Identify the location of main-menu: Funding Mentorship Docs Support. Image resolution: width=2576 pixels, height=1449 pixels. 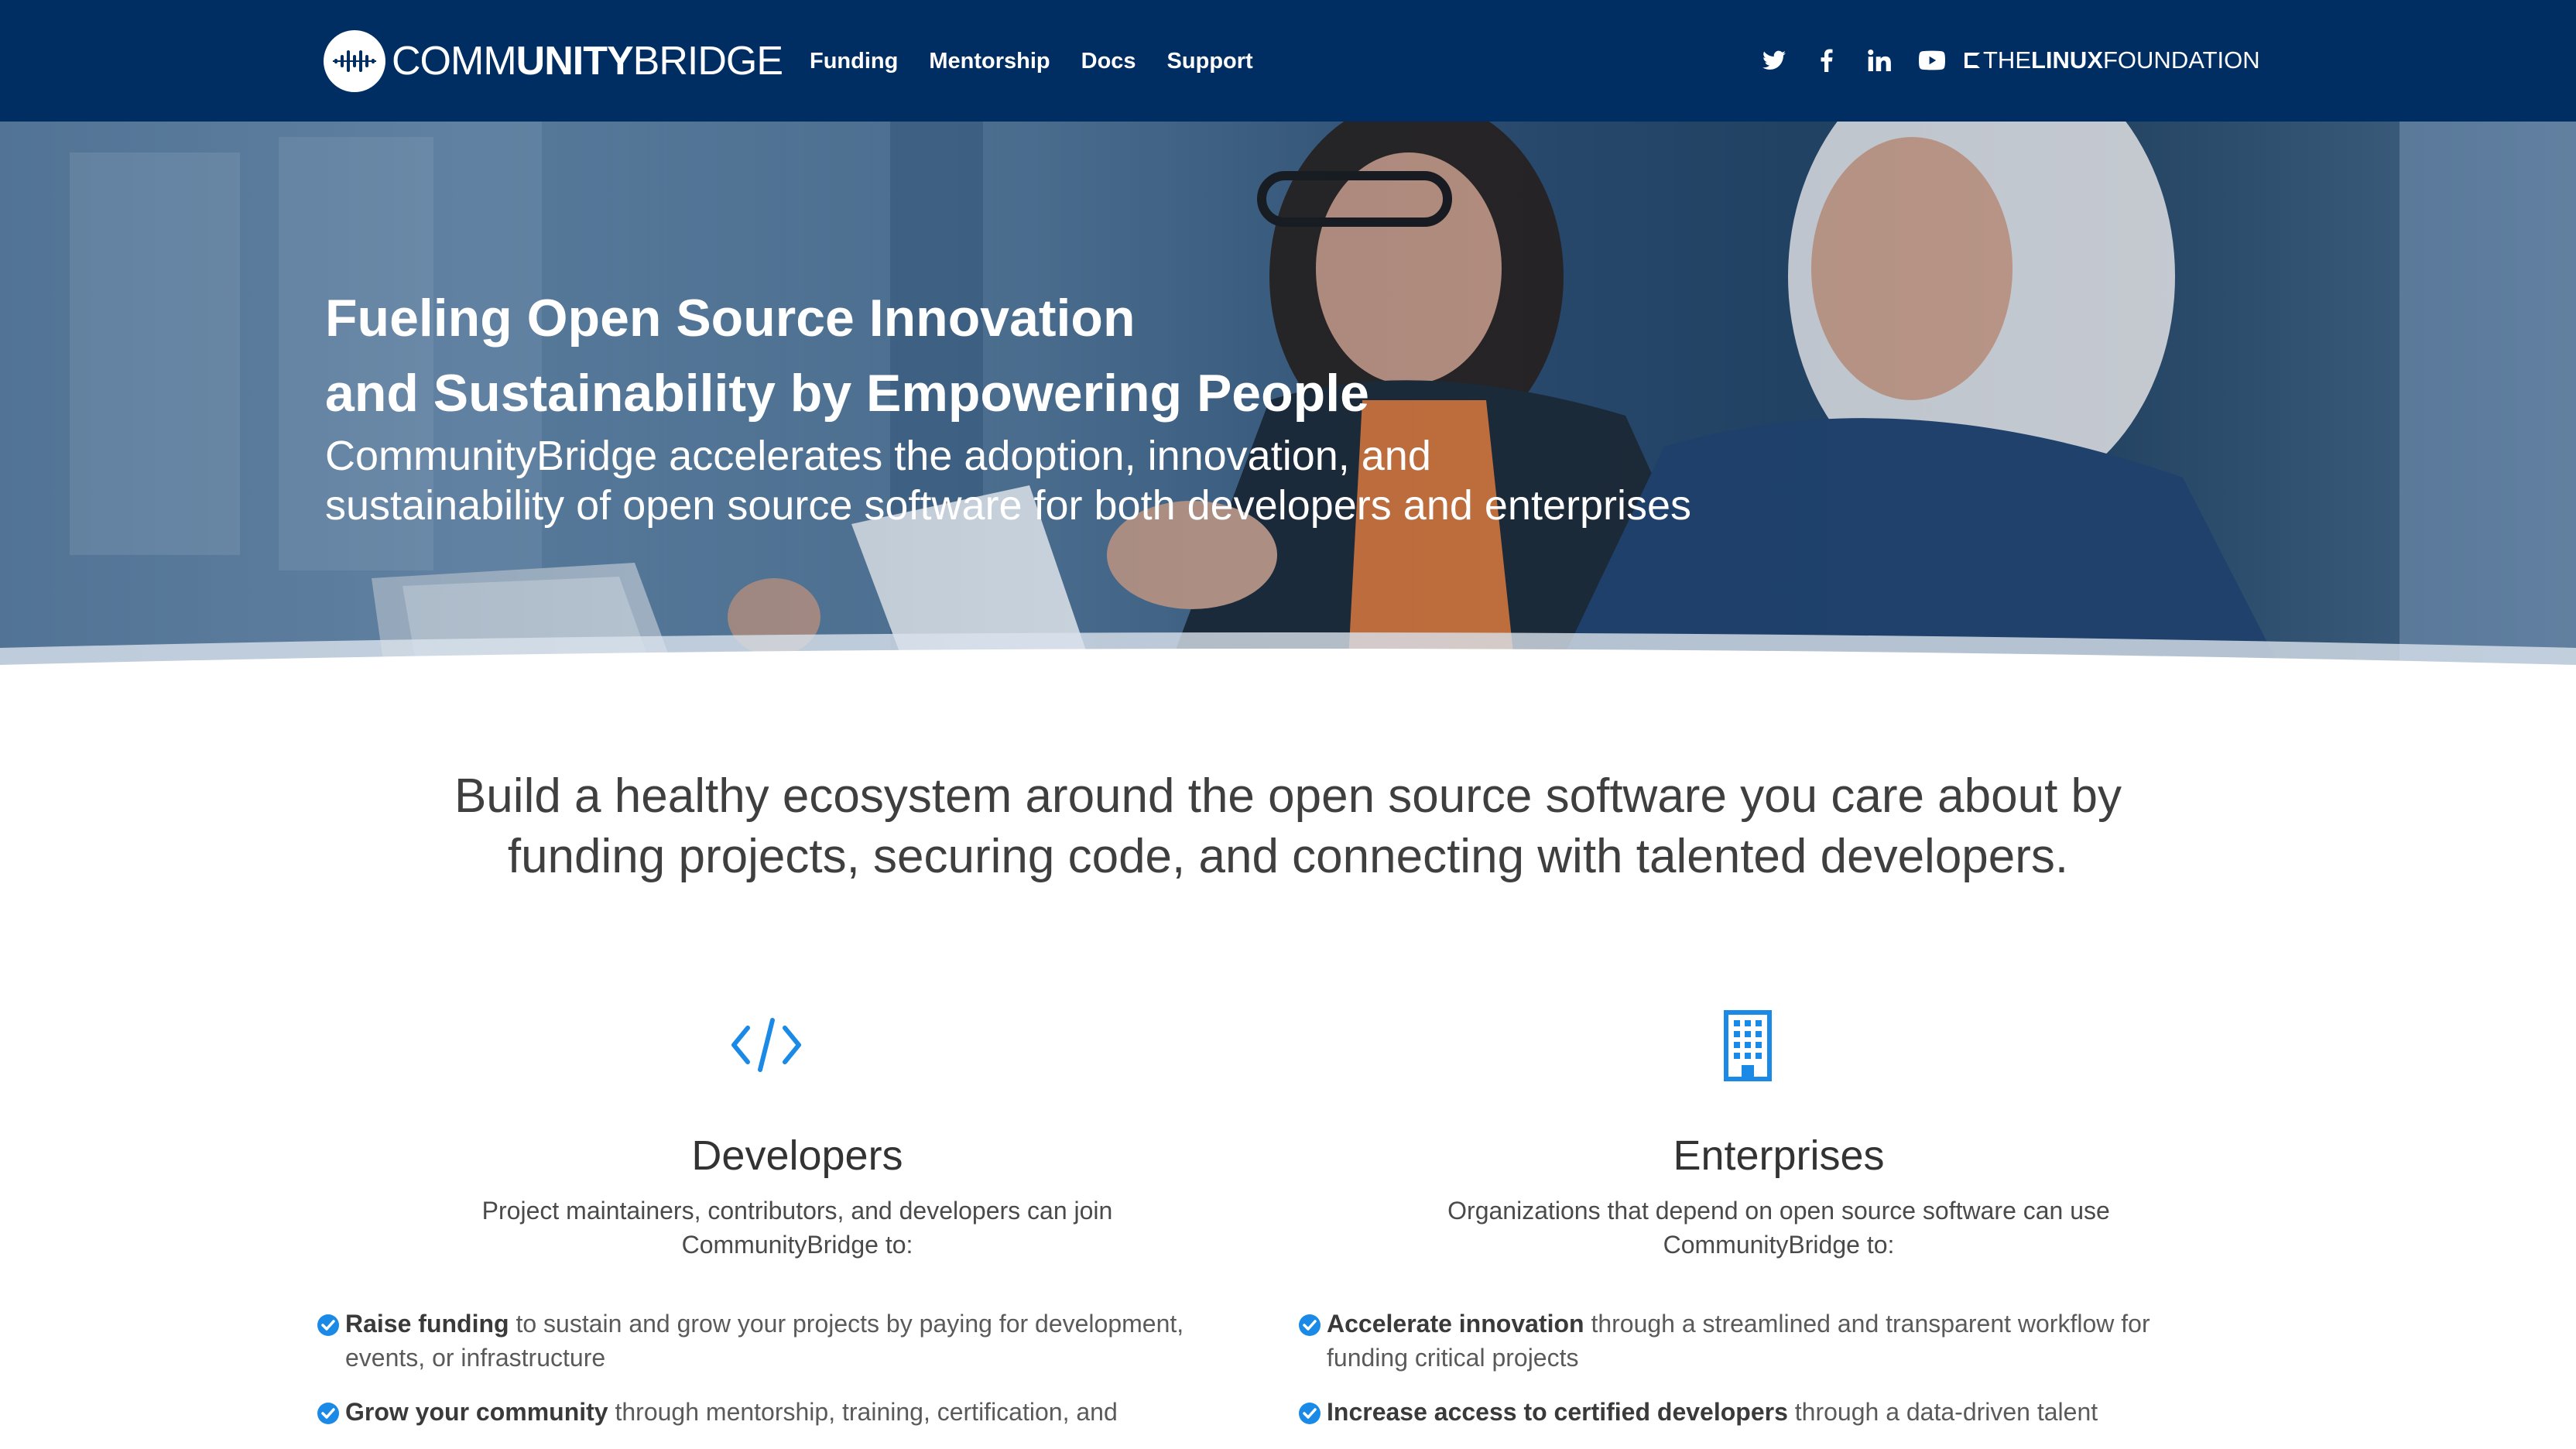
(1031, 61).